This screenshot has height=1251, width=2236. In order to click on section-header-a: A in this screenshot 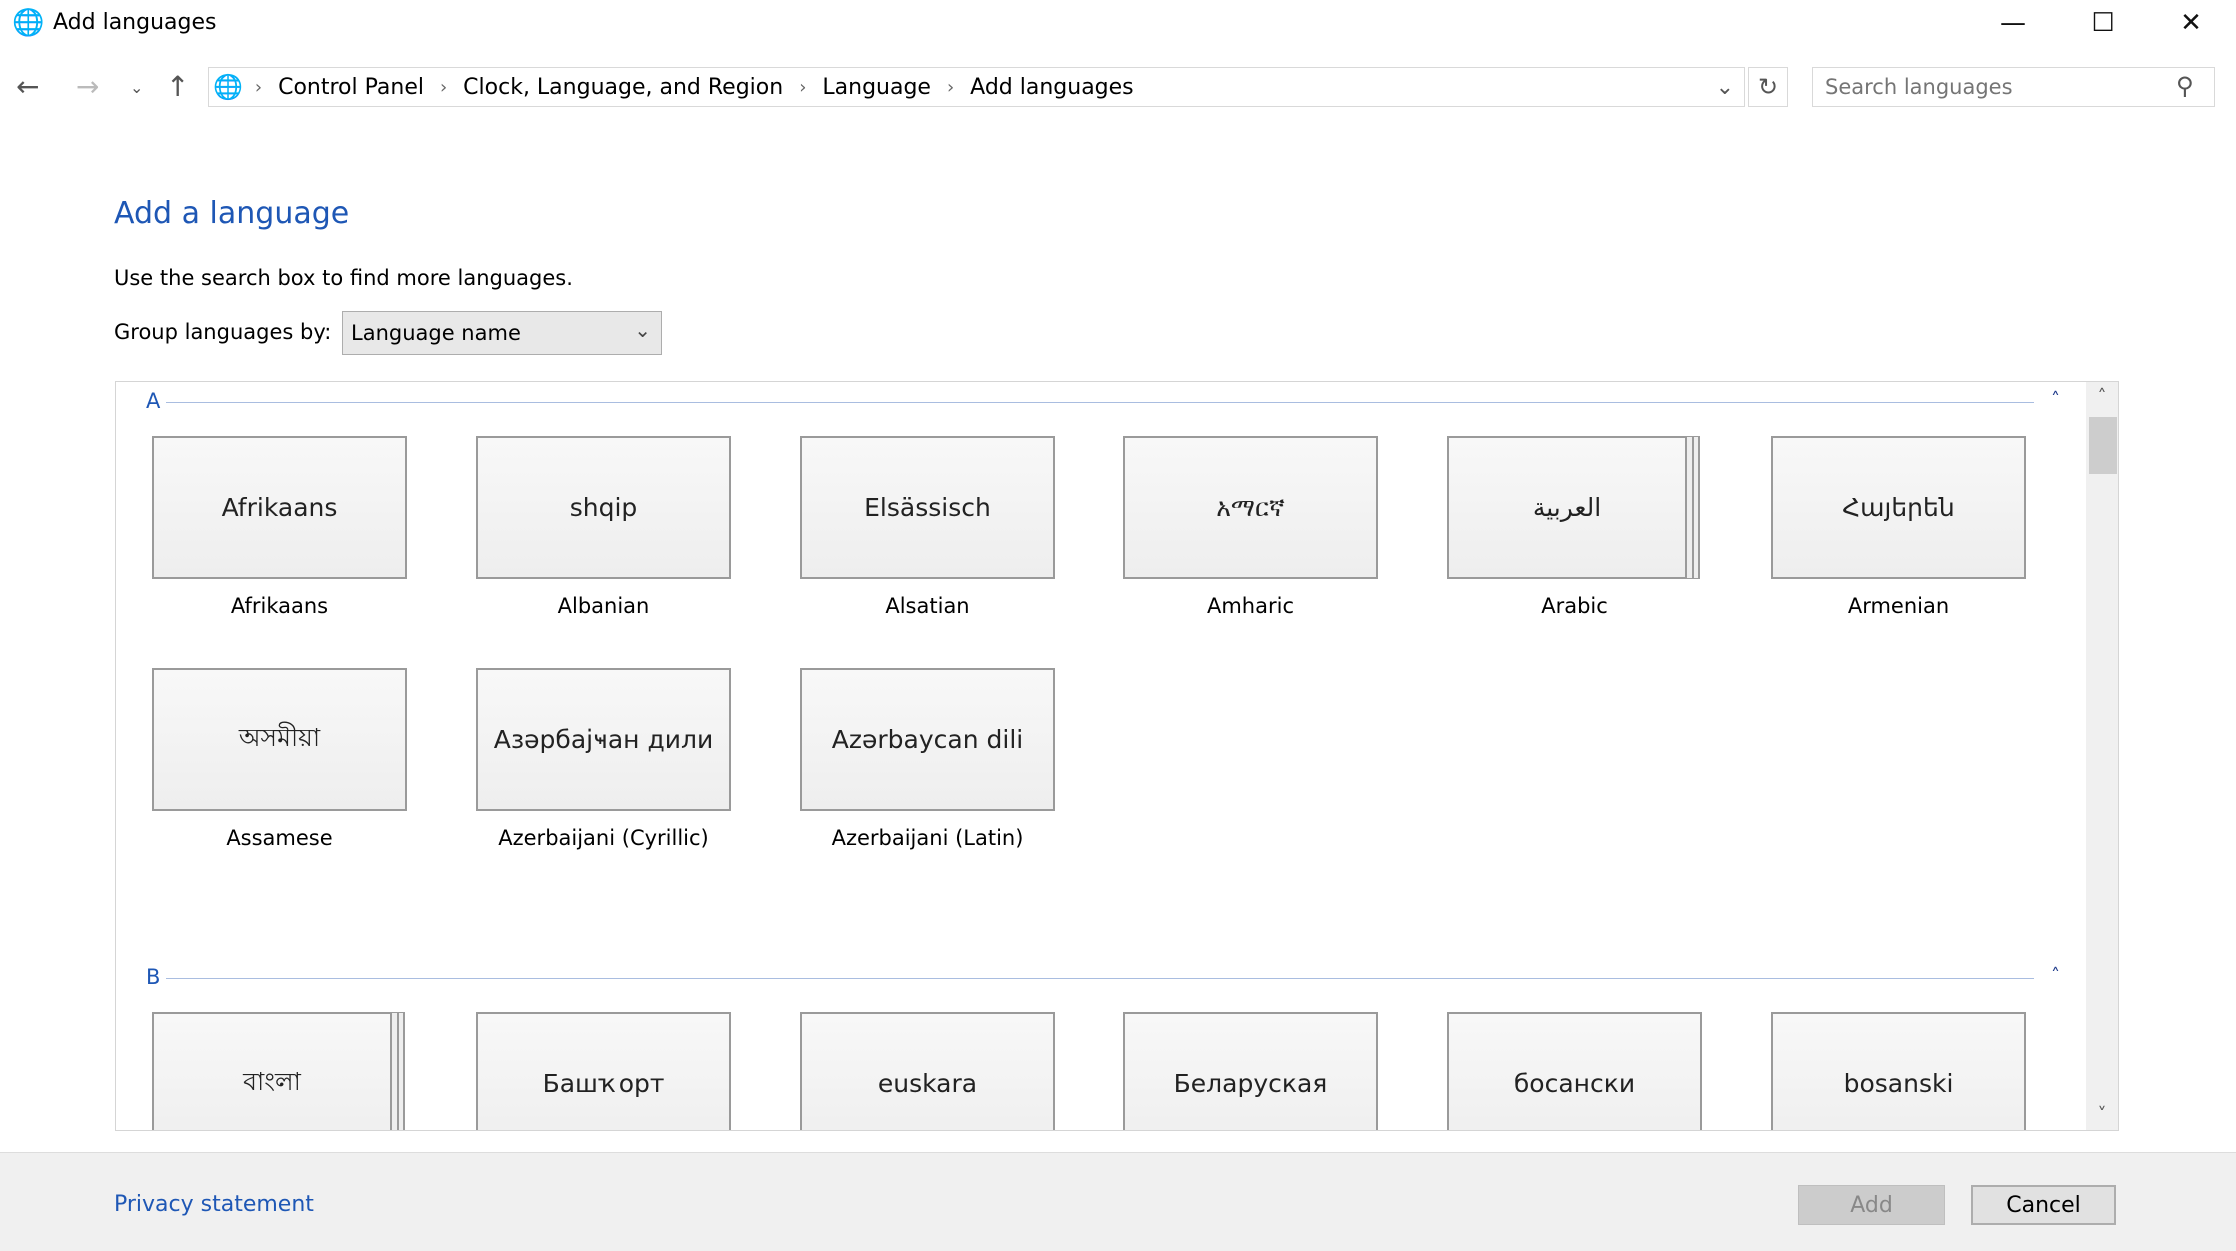, I will do `click(153, 401)`.